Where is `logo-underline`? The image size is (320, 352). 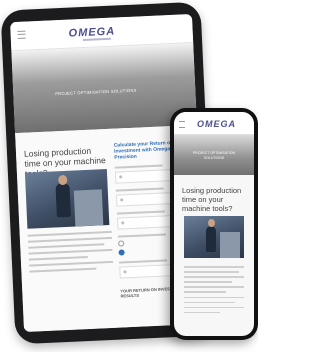
logo-underline is located at coordinates (96, 39).